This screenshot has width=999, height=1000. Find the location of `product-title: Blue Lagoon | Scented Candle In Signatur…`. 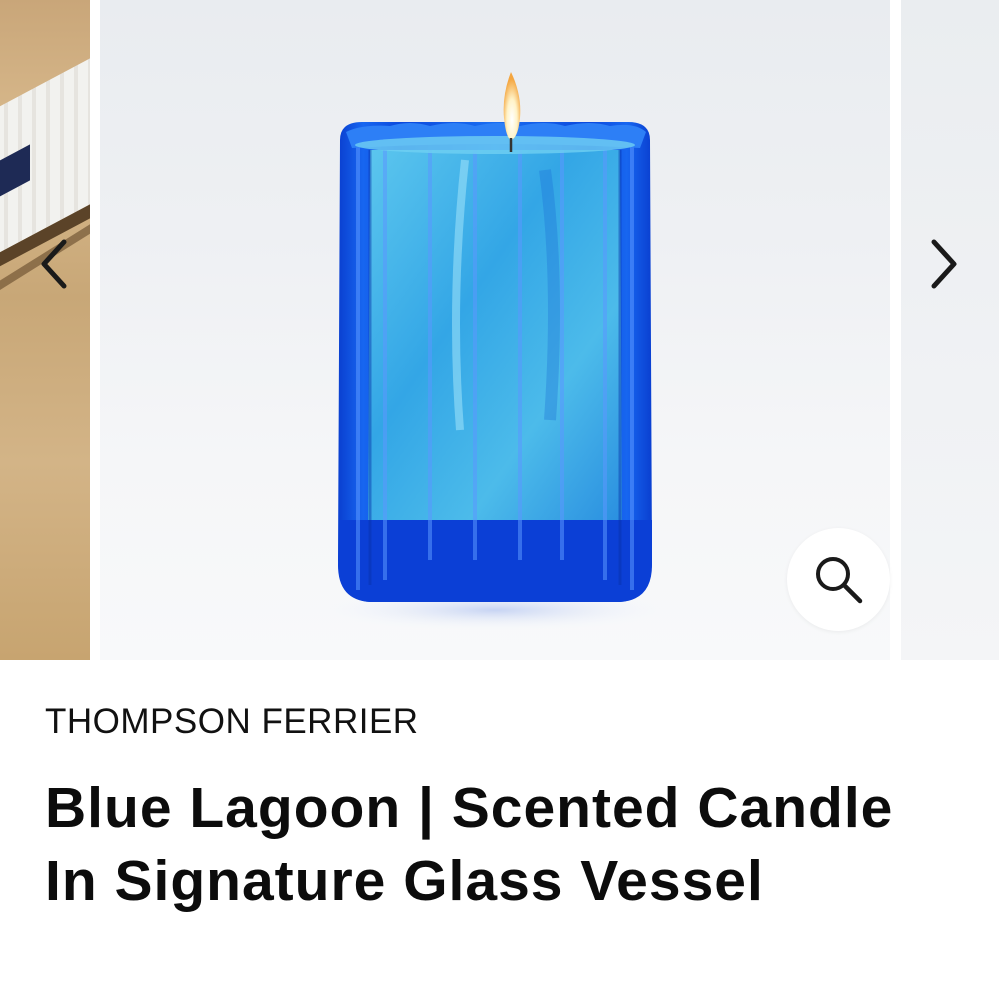

product-title: Blue Lagoon | Scented Candle In Signatur… is located at coordinates (469, 844).